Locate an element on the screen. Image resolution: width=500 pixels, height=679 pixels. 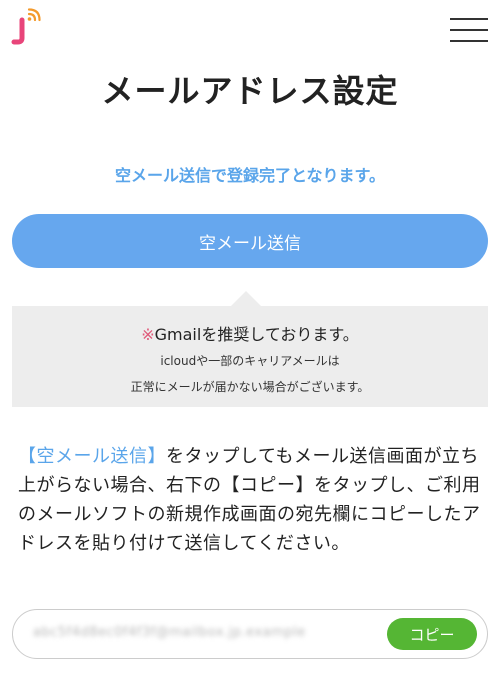
notice-main: ※Gmailを推奨しております。 is located at coordinates (250, 333).